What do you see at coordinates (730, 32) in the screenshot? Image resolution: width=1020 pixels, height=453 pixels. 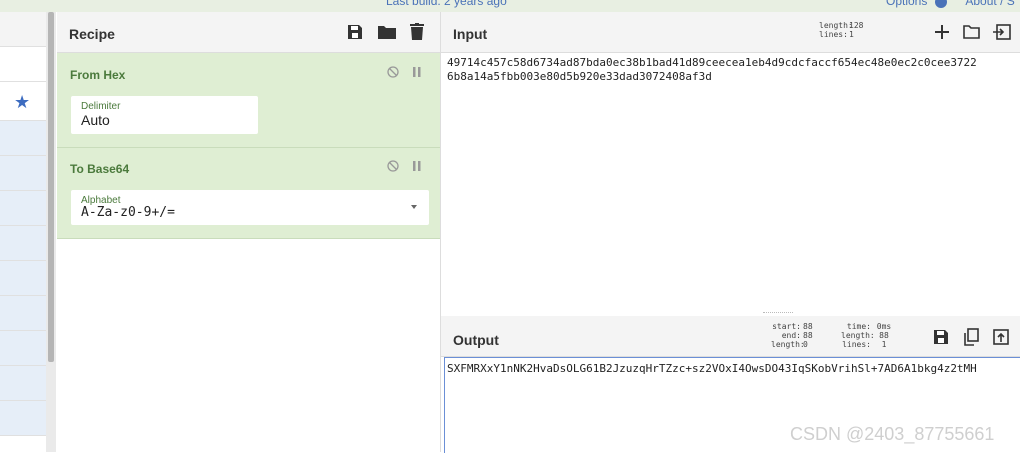 I see `input-header: Input length: lines: 128 1` at bounding box center [730, 32].